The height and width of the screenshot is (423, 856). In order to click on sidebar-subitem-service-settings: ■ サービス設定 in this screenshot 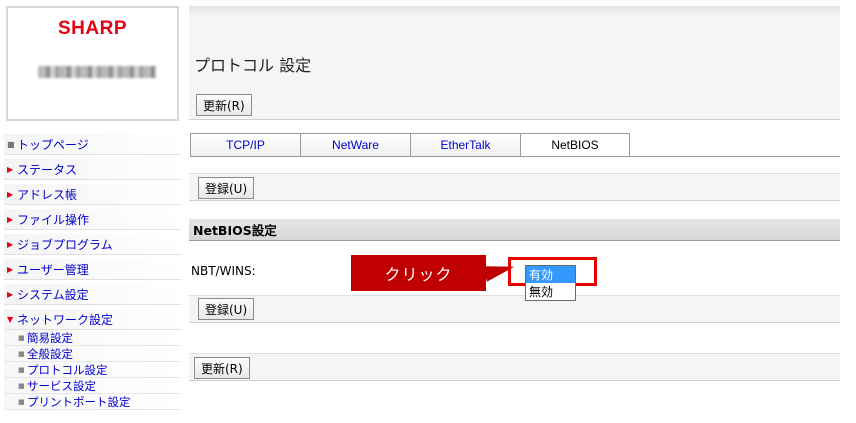, I will do `click(92, 386)`.